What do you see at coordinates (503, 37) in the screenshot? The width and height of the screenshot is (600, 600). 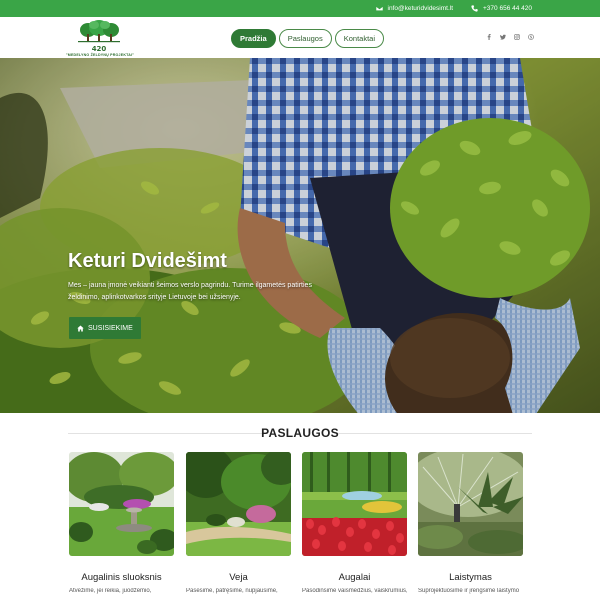 I see `twitter-icon` at bounding box center [503, 37].